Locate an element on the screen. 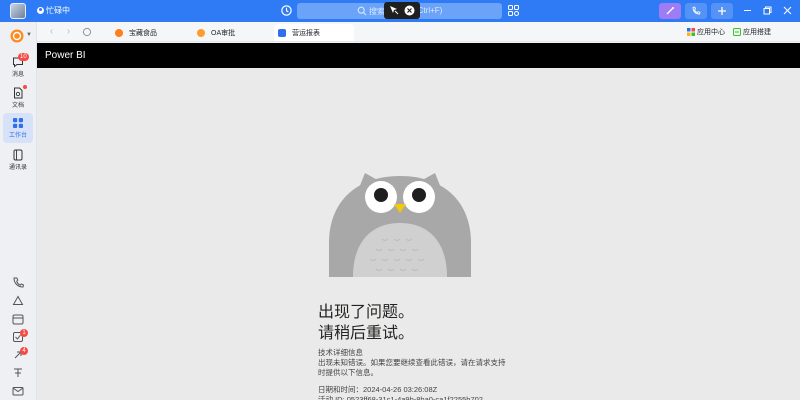 The image size is (800, 400). error-heading-line1: 出现了问题。 is located at coordinates (366, 311).